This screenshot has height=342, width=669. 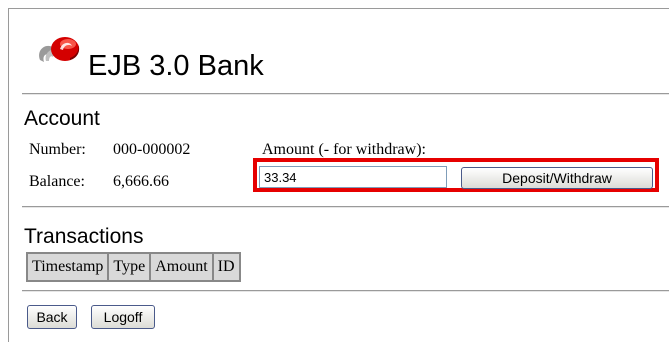 What do you see at coordinates (8, 175) in the screenshot?
I see `page-frame-left-border` at bounding box center [8, 175].